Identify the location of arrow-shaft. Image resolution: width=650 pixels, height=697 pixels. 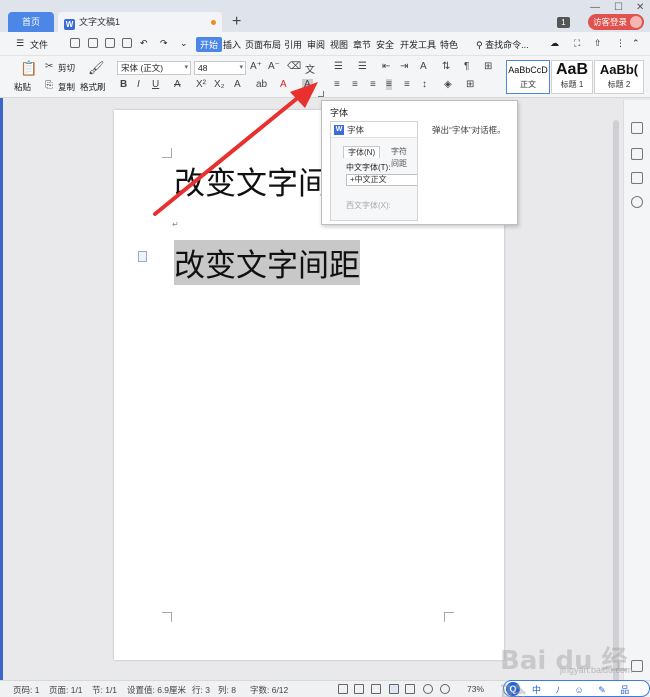
(227, 155).